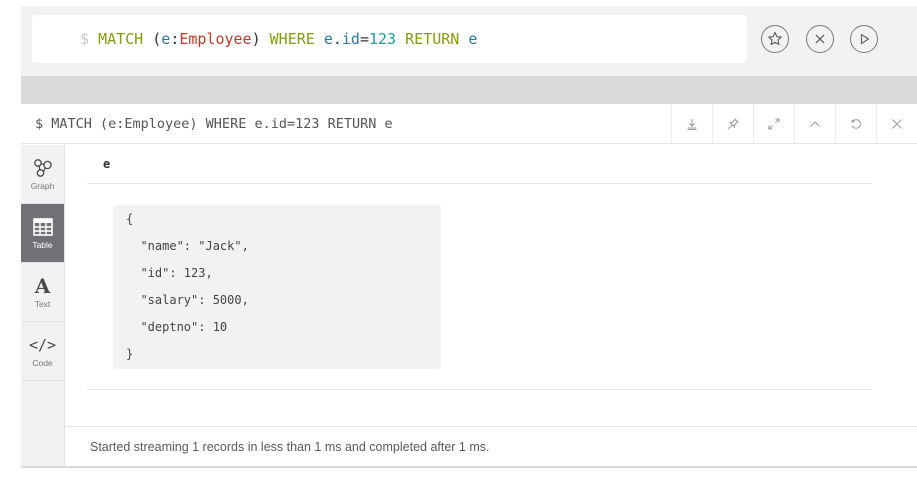 The height and width of the screenshot is (482, 917). I want to click on close-frame-button, so click(896, 124).